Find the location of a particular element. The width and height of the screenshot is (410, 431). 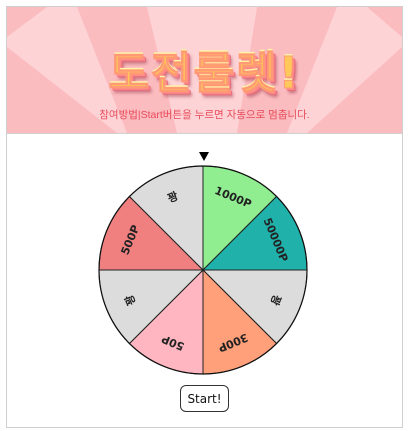

pointer-icon is located at coordinates (204, 156).